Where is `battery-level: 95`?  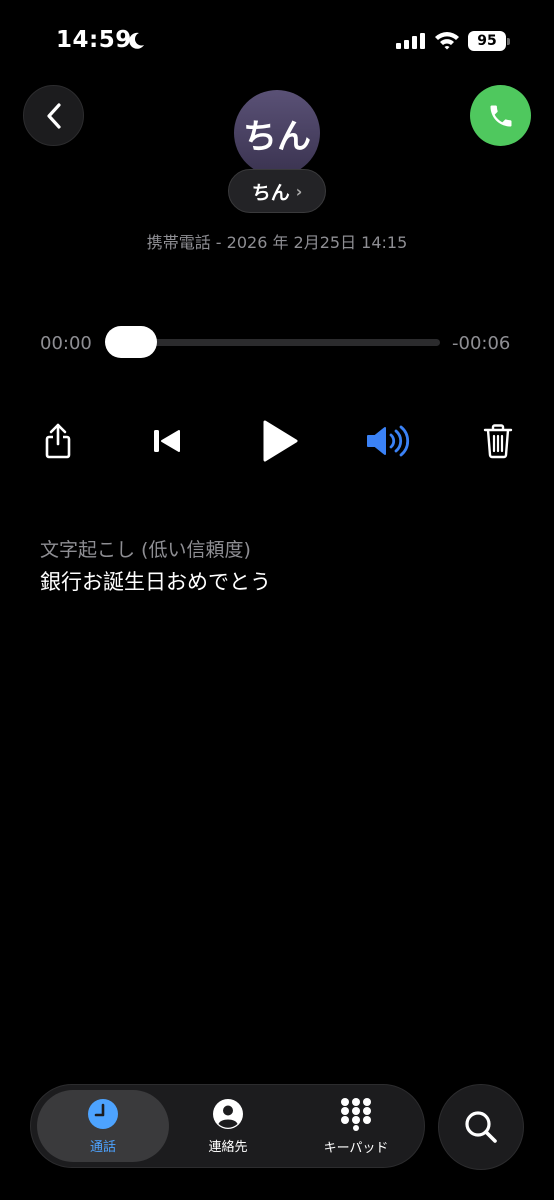 battery-level: 95 is located at coordinates (487, 41).